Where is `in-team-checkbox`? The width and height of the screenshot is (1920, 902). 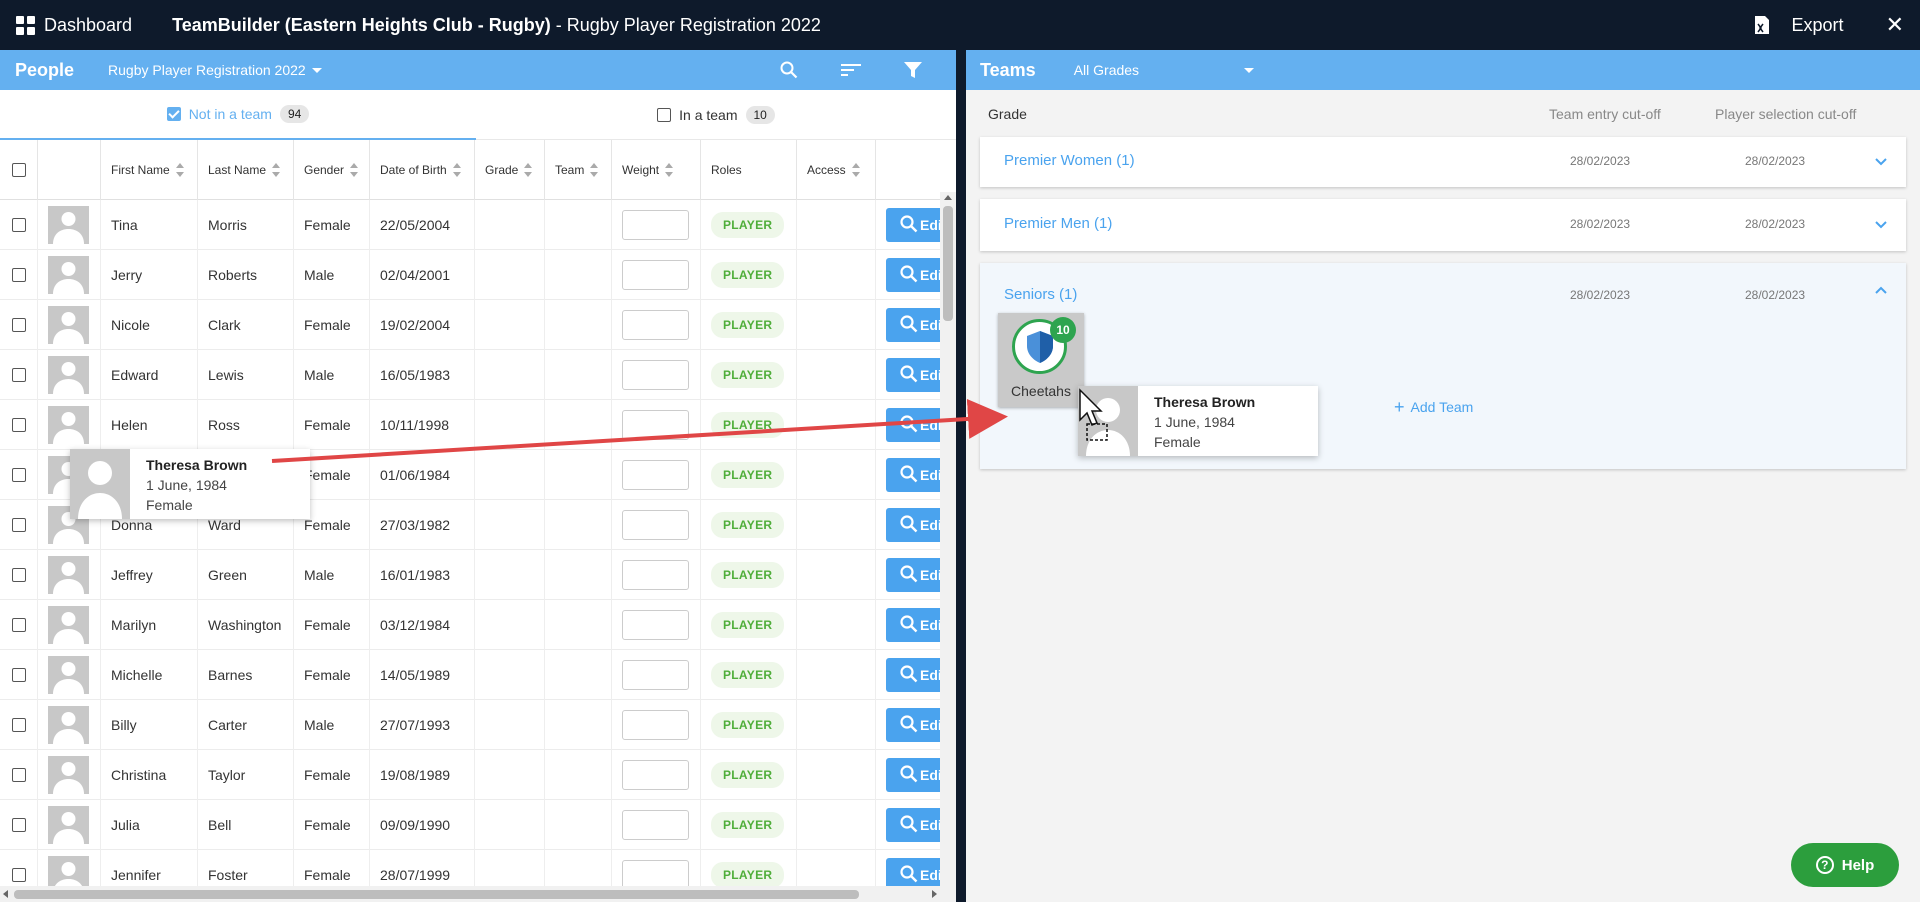 in-team-checkbox is located at coordinates (664, 115).